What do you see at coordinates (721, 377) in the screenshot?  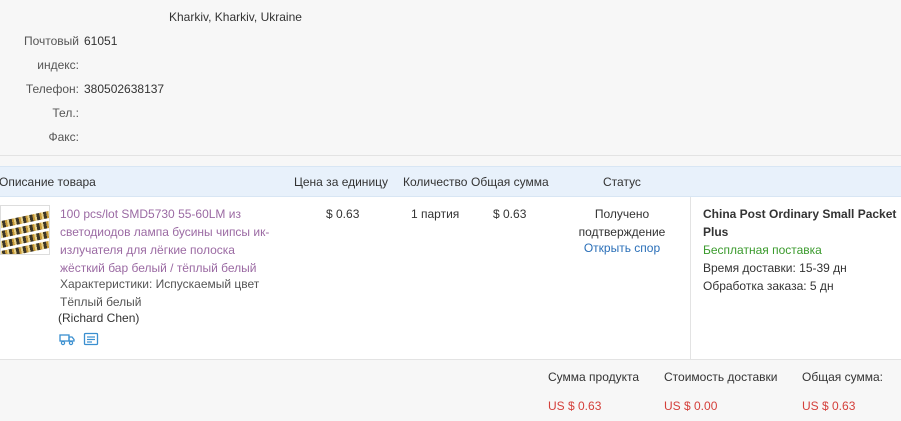 I see `shipping-cost-label: Стоимость доставки` at bounding box center [721, 377].